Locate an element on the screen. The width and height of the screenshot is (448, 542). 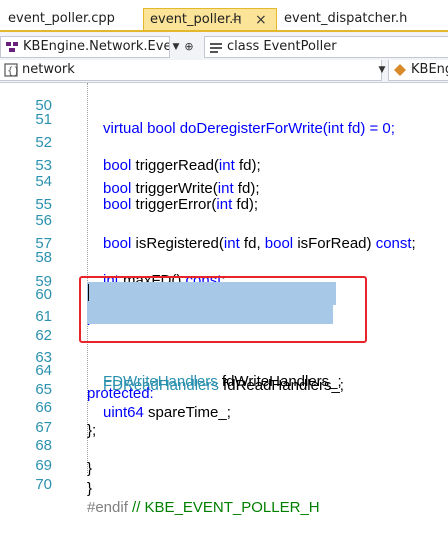
code-line: 70 #endif // KBE_EVENT_POLLER_H is located at coordinates (224, 483).